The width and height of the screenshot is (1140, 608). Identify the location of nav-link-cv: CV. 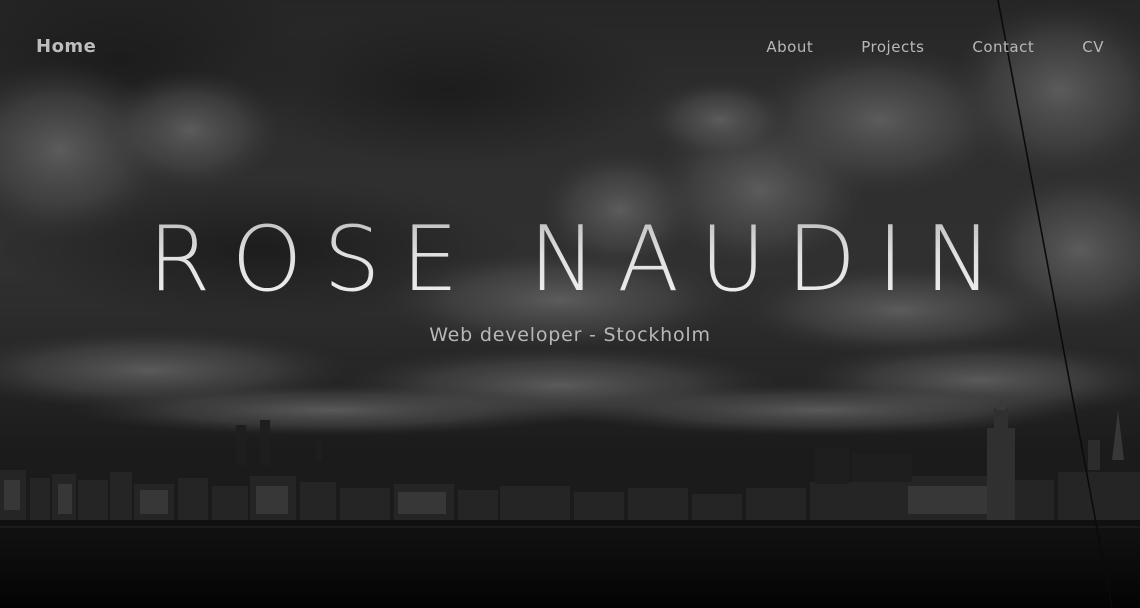
(1093, 47).